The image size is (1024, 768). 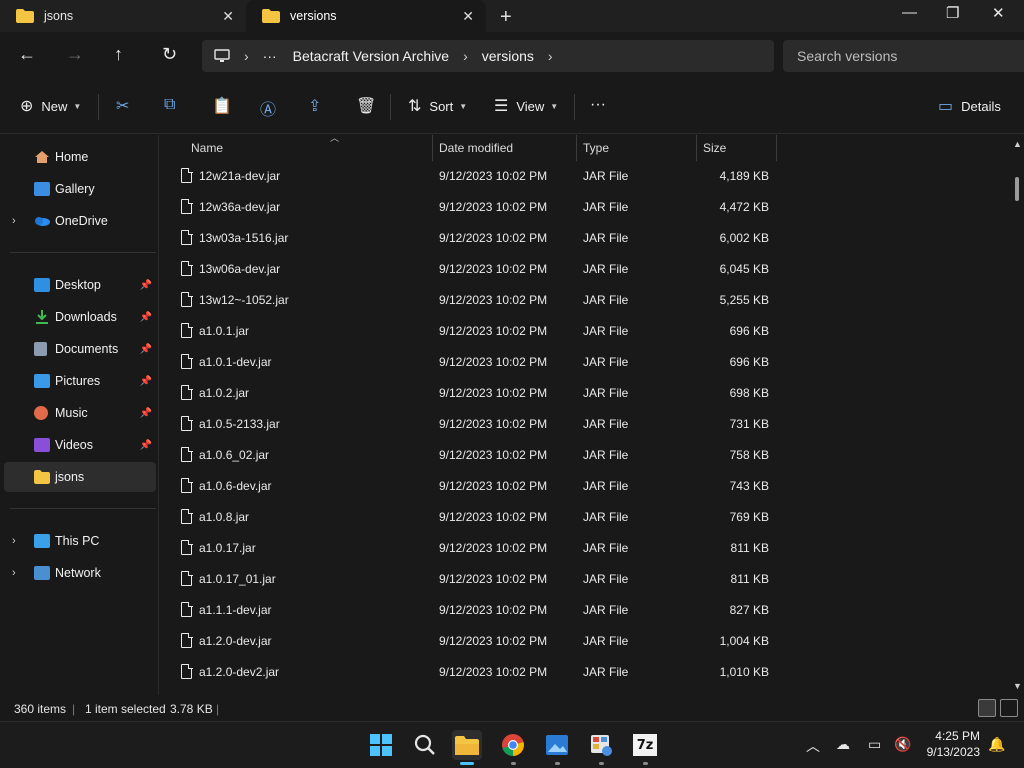 I want to click on sidebar-item-gallery: Gallery, so click(x=80, y=189).